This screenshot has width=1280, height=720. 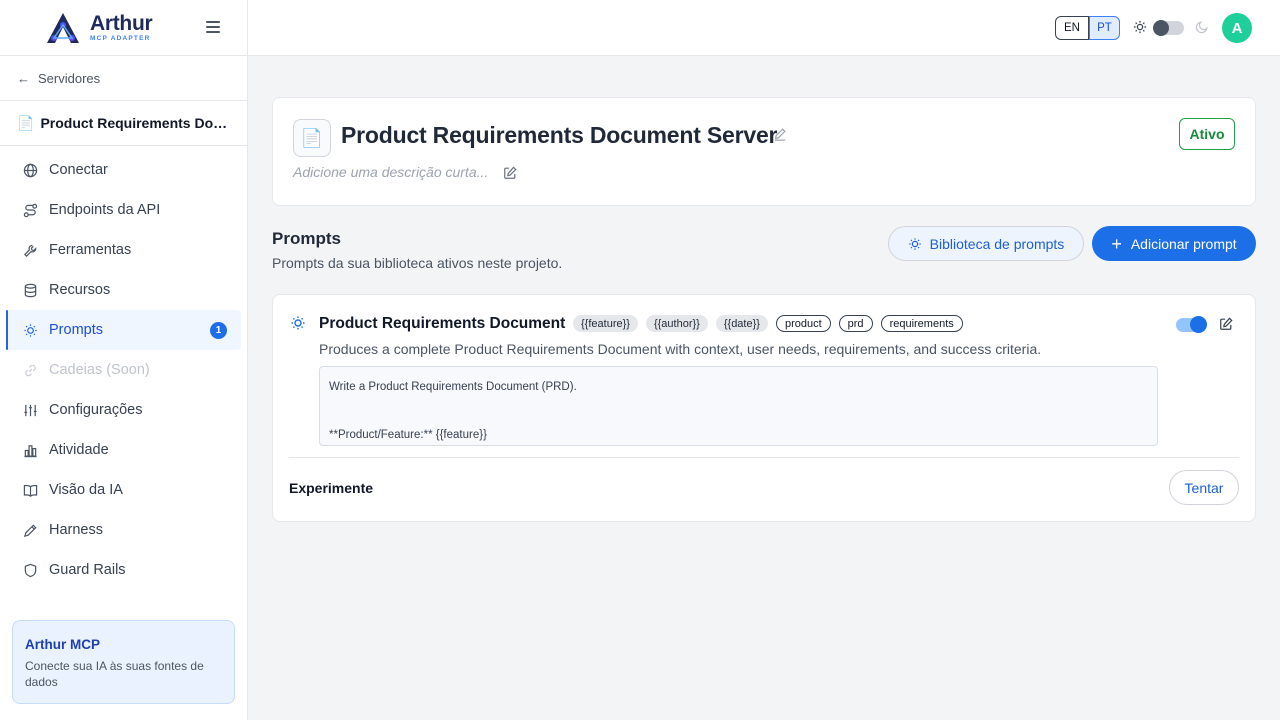 What do you see at coordinates (921, 323) in the screenshot?
I see `keyword-tag: requirements` at bounding box center [921, 323].